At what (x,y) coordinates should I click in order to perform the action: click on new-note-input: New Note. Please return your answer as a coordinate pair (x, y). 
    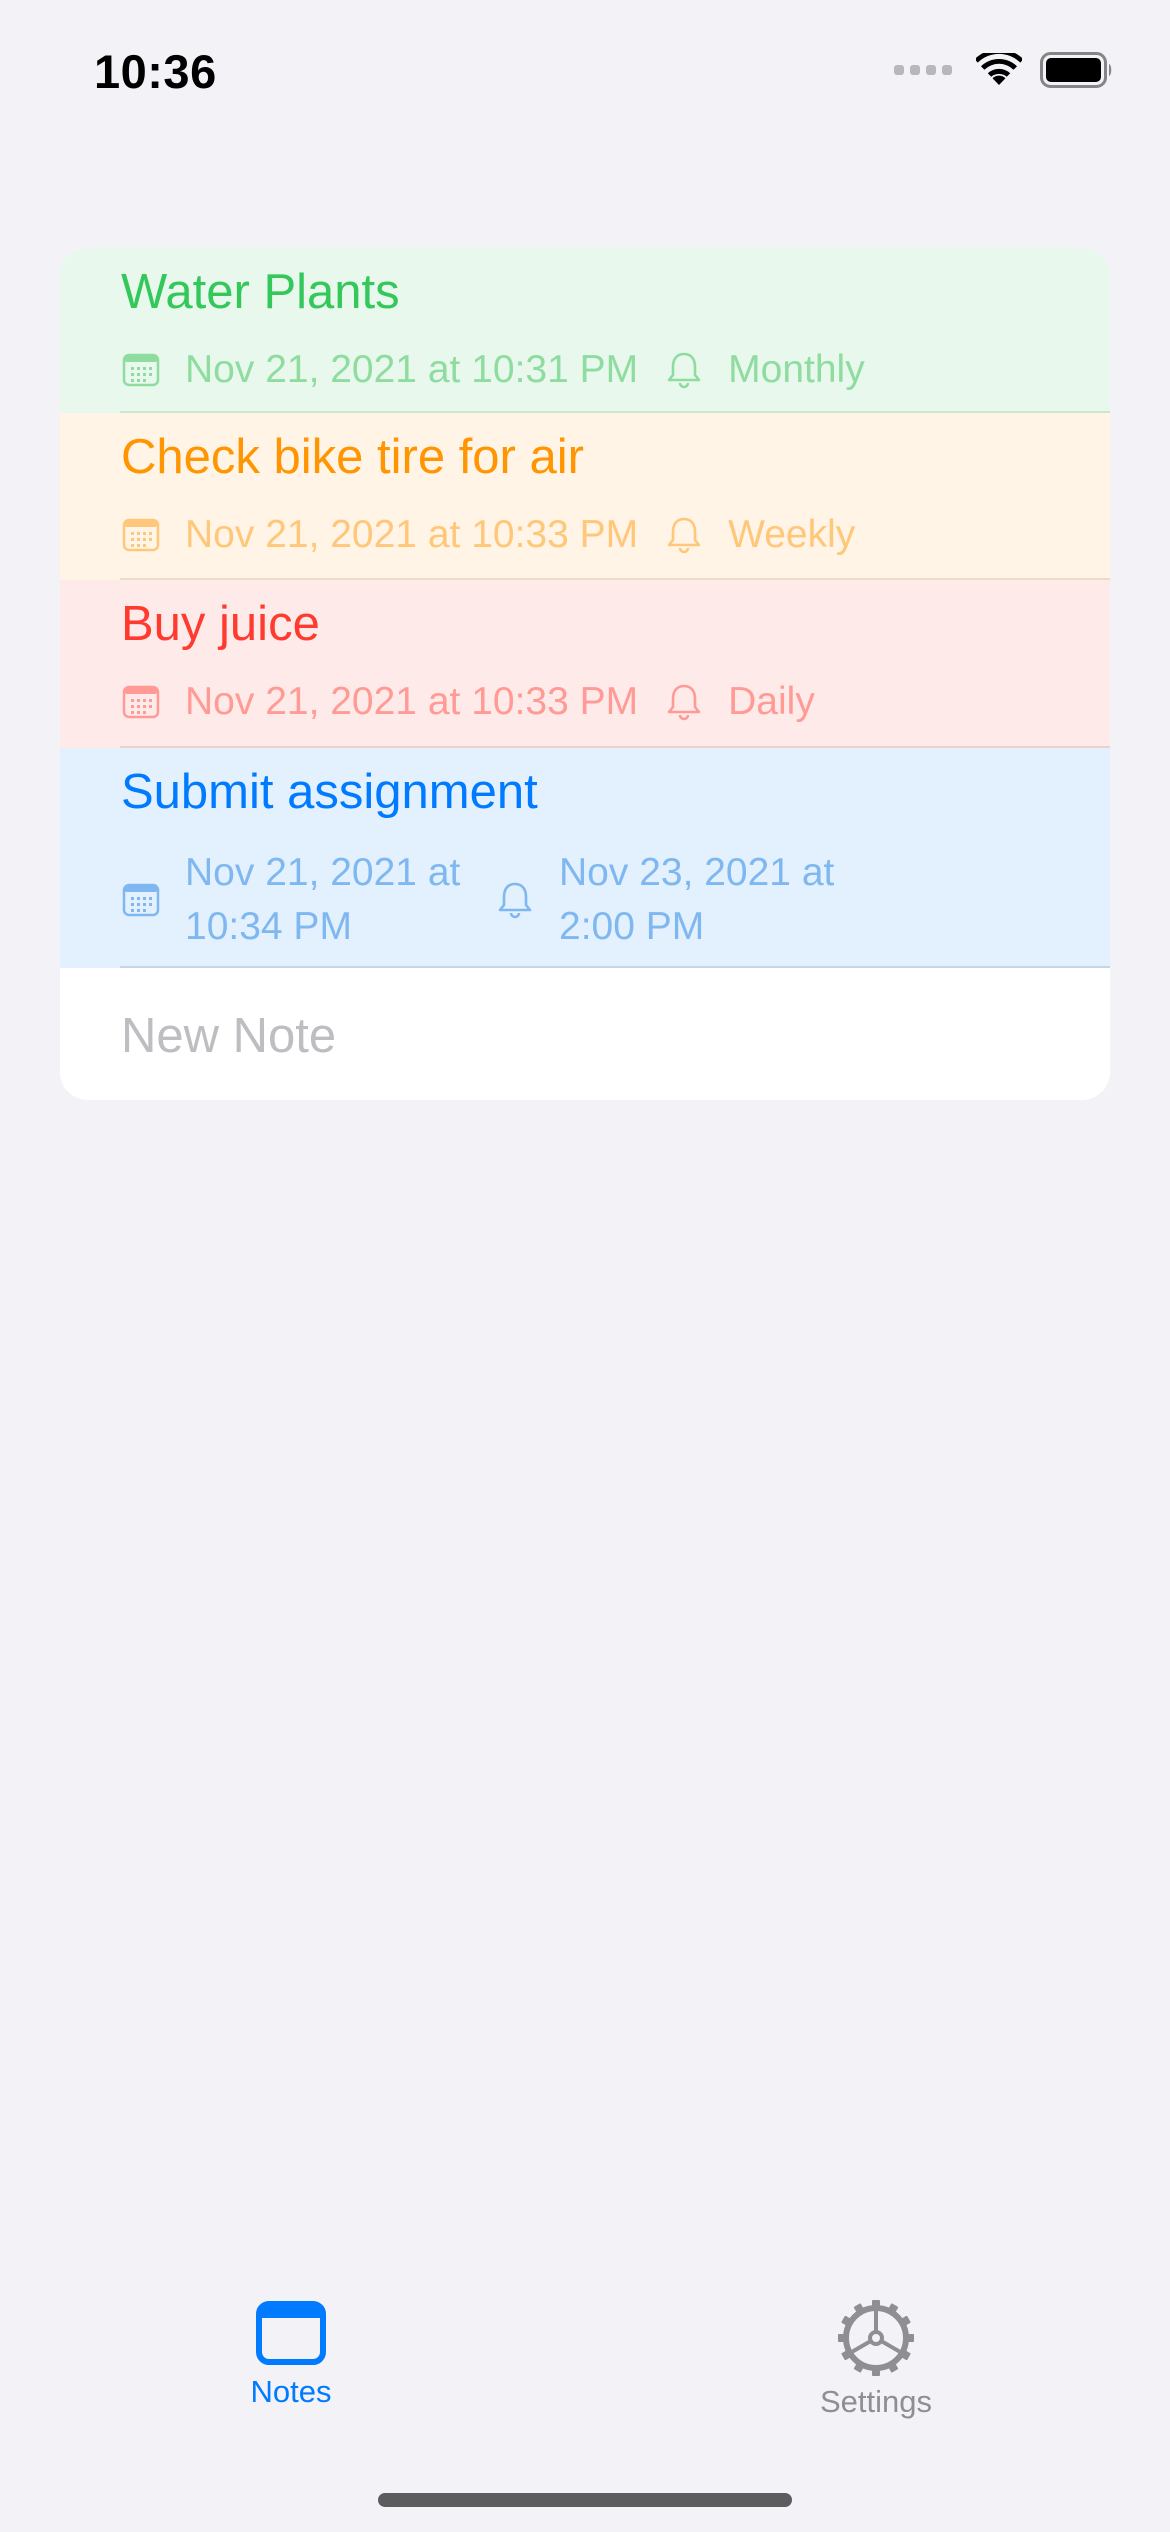
    Looking at the image, I should click on (228, 1036).